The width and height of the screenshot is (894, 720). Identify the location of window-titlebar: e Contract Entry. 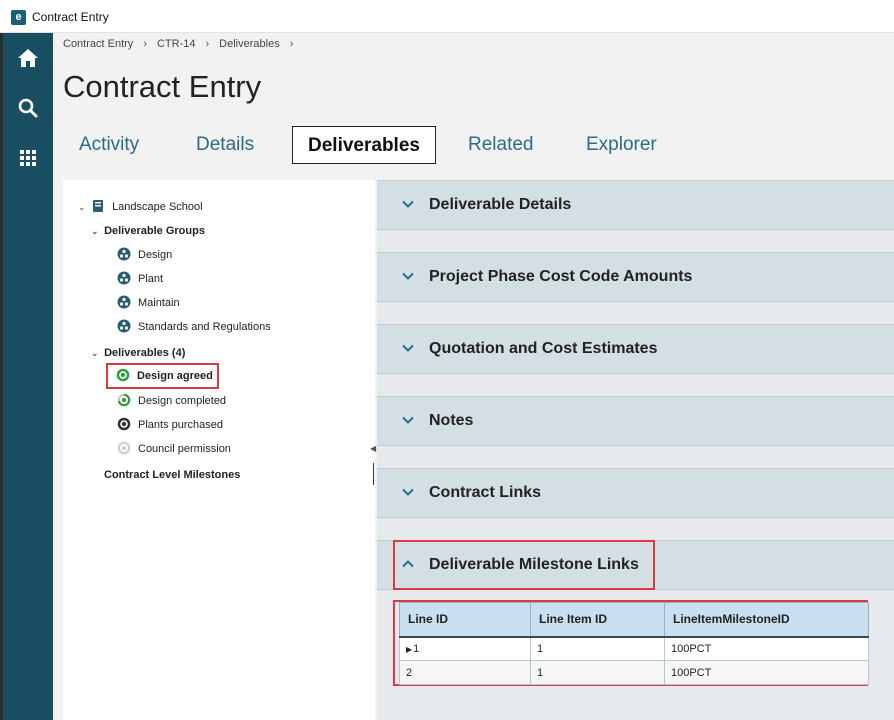
(447, 16).